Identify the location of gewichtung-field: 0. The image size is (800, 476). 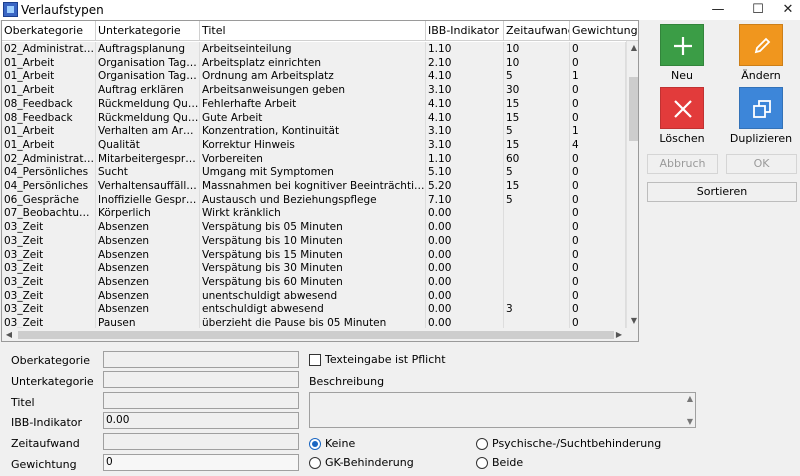
(201, 462).